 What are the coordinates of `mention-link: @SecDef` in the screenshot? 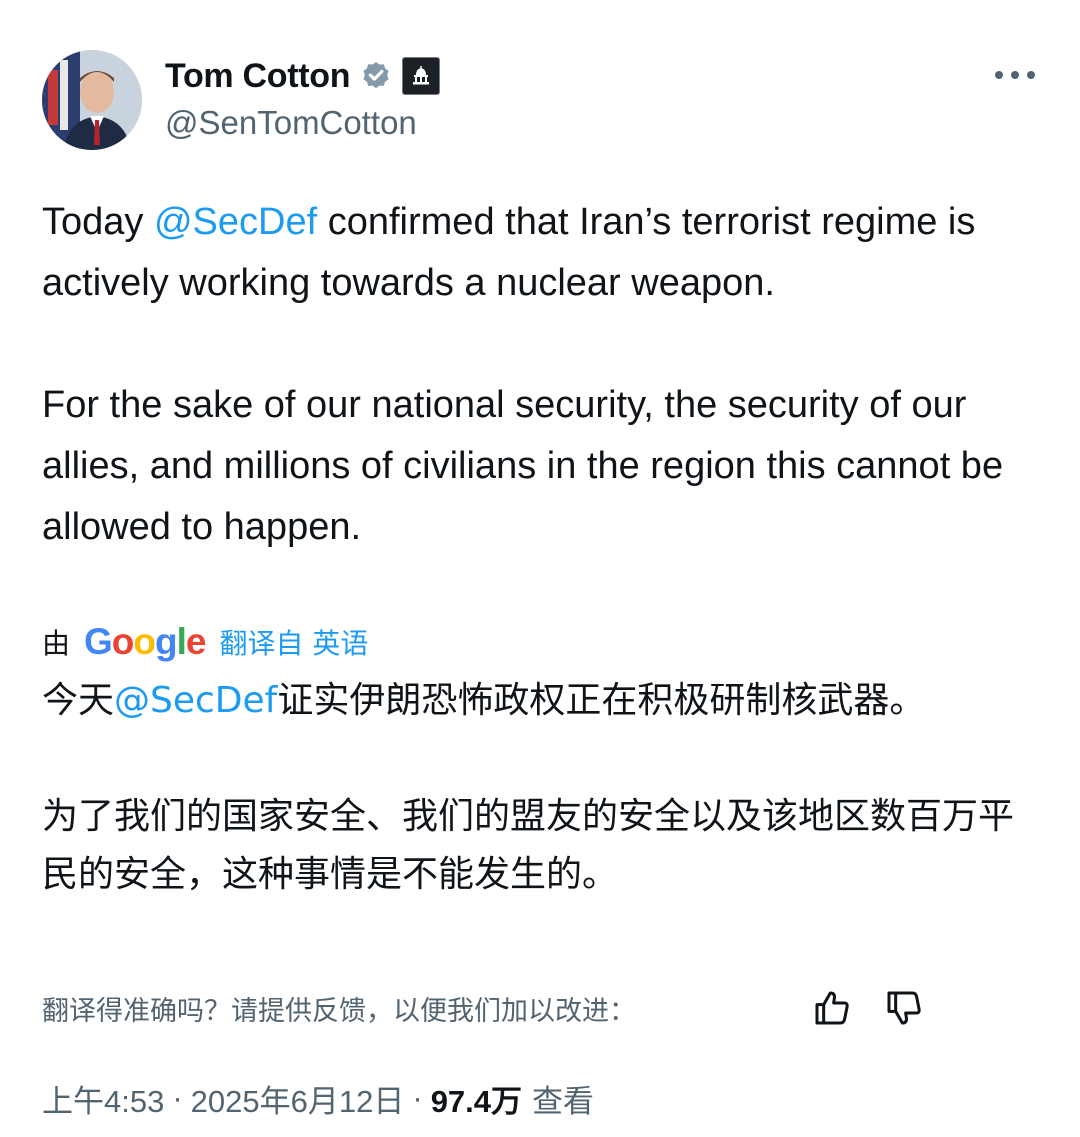 It's located at (235, 222).